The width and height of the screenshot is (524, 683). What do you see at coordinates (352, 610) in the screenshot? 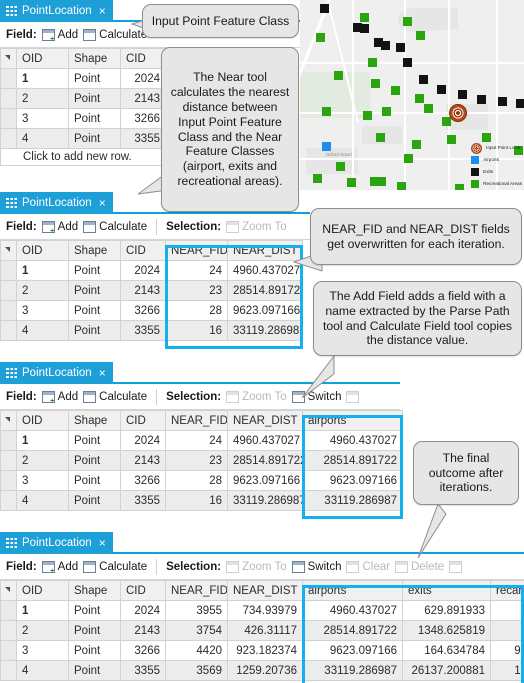
I see `cell-airports: 4960.437027` at bounding box center [352, 610].